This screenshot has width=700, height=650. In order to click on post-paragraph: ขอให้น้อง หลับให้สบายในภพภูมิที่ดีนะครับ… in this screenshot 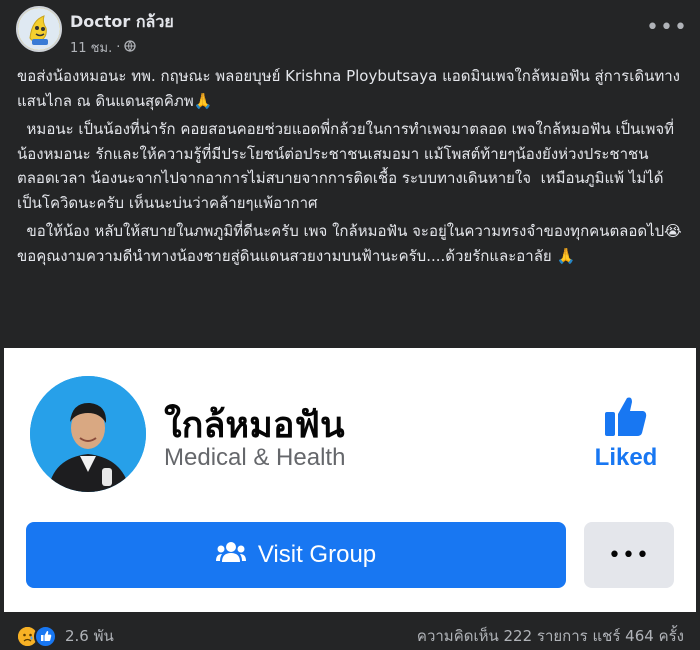, I will do `click(352, 243)`.